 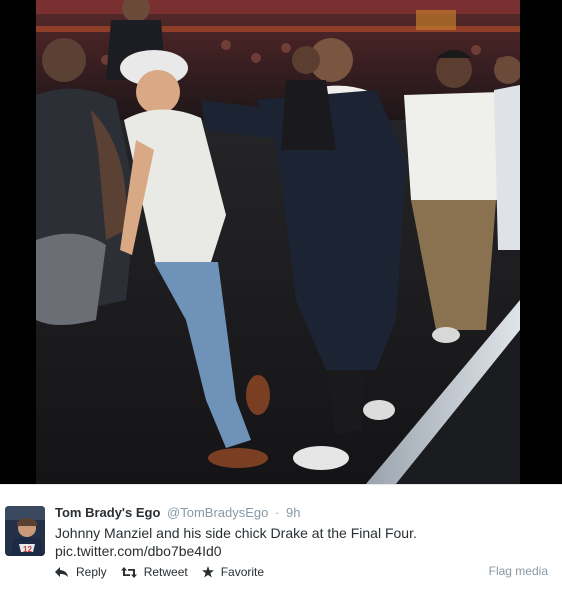 I want to click on tweet-header: Tom Brady's Ego @TomBradysEgo · 9h, so click(x=177, y=513).